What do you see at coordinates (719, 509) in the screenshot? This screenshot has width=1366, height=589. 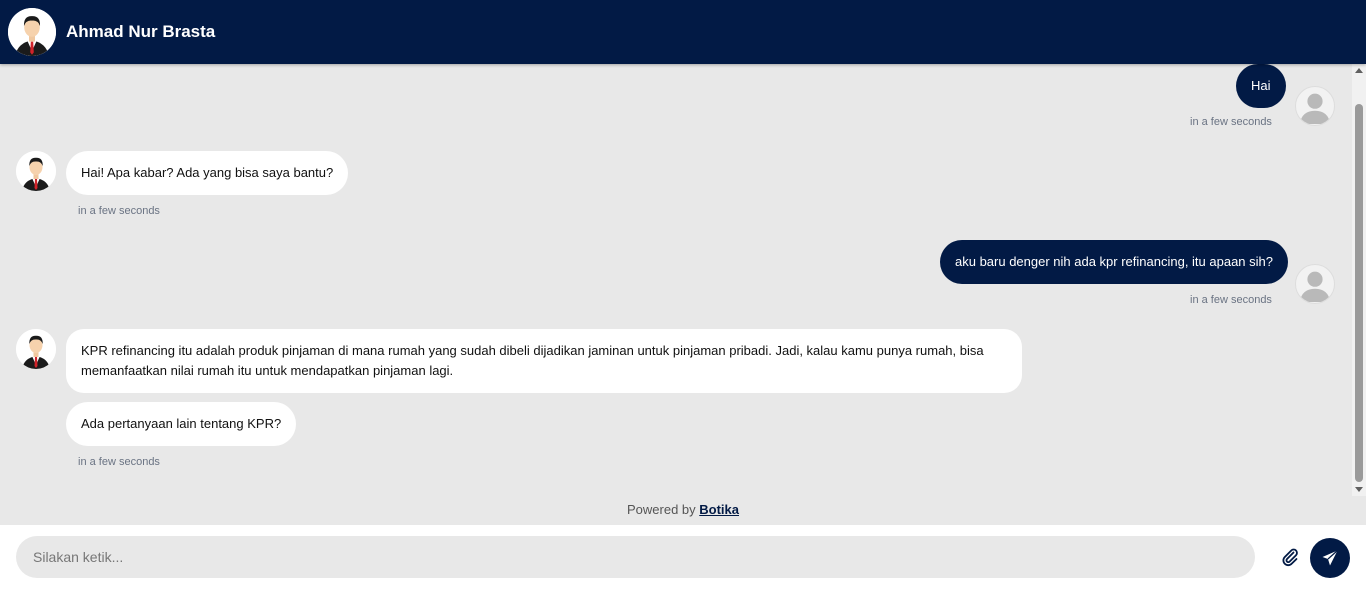 I see `botika-link: Botika` at bounding box center [719, 509].